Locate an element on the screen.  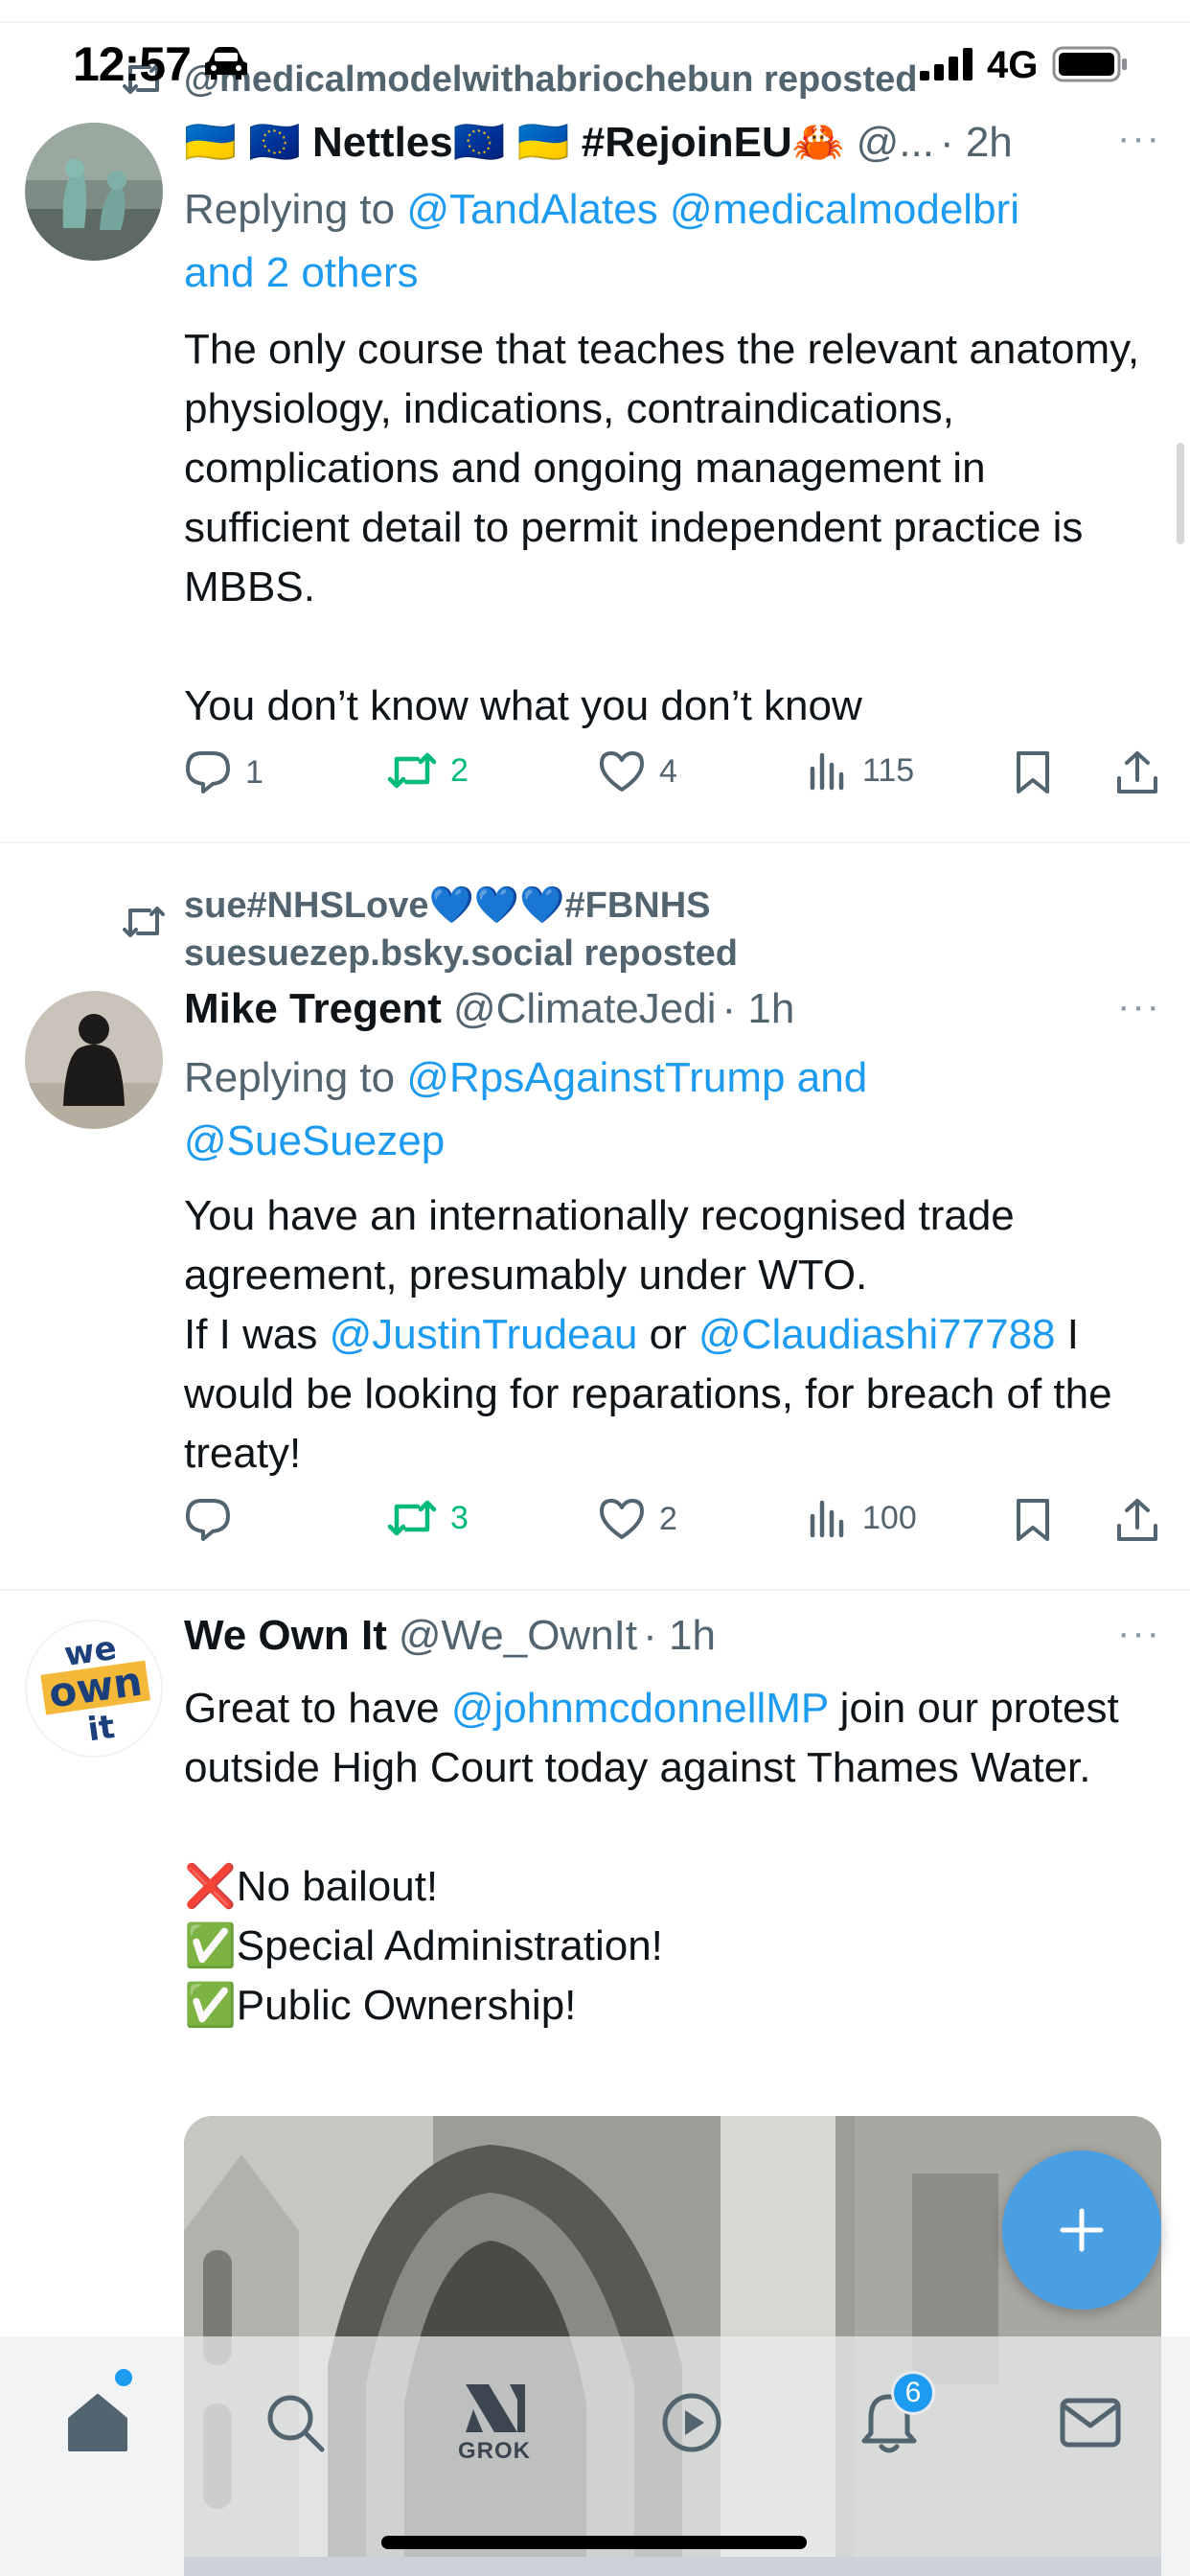
home-icon is located at coordinates (97, 2422).